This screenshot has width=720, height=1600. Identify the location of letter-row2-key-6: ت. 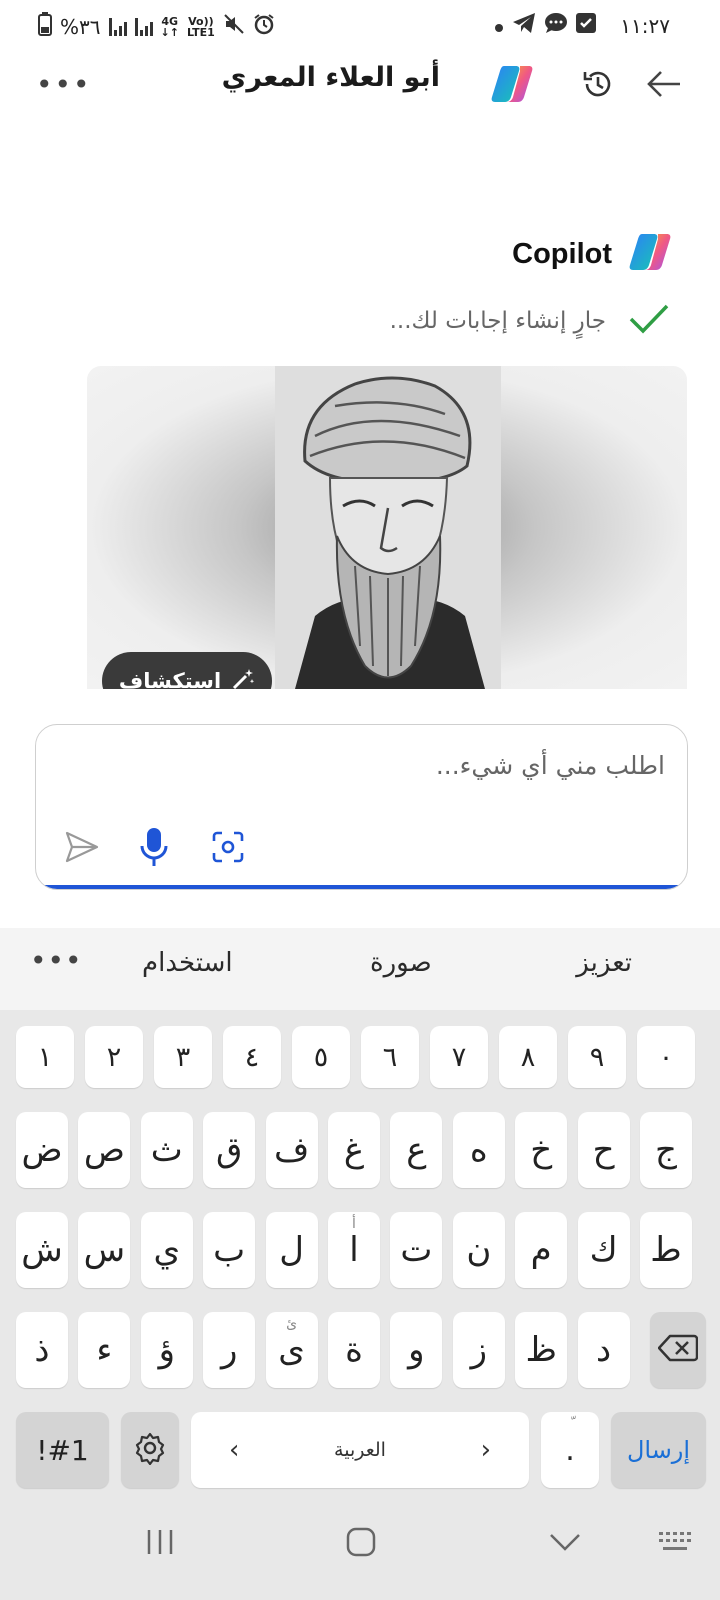
(416, 1250).